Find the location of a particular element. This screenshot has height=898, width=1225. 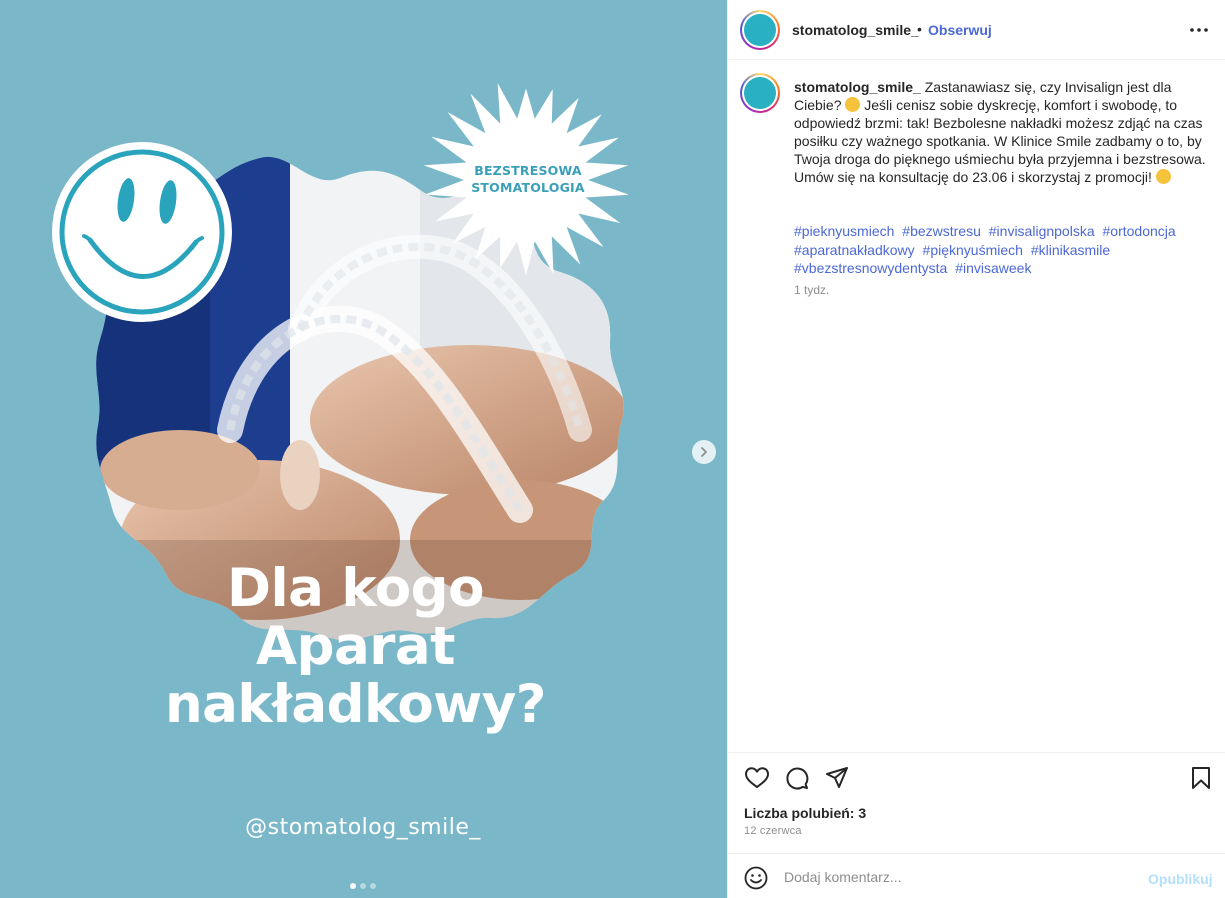

hashtag-link: #invisalignpolska is located at coordinates (1042, 231).